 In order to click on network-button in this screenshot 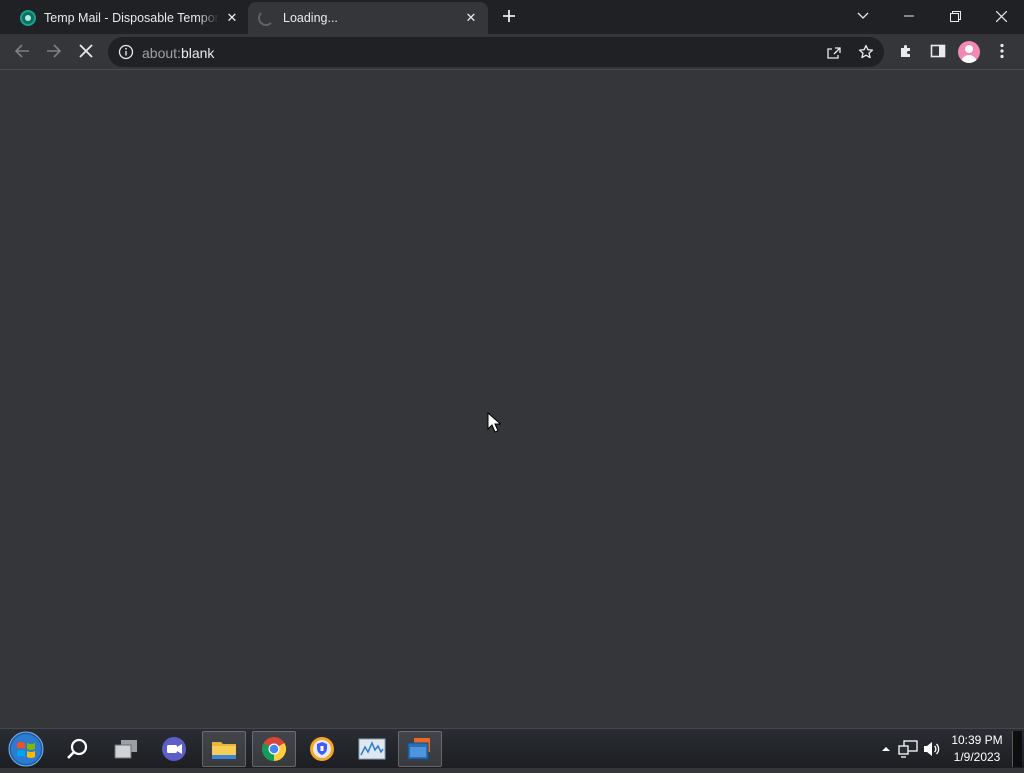, I will do `click(908, 749)`.